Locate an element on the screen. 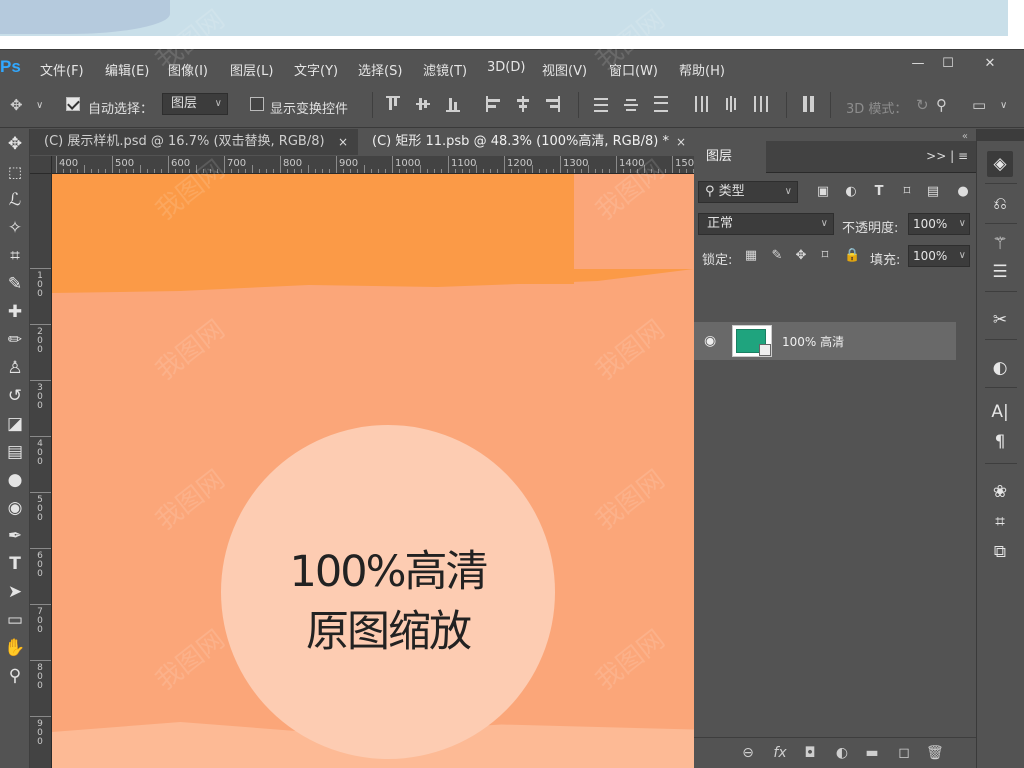 The image size is (1024, 768). align-bottom-icon is located at coordinates (453, 104).